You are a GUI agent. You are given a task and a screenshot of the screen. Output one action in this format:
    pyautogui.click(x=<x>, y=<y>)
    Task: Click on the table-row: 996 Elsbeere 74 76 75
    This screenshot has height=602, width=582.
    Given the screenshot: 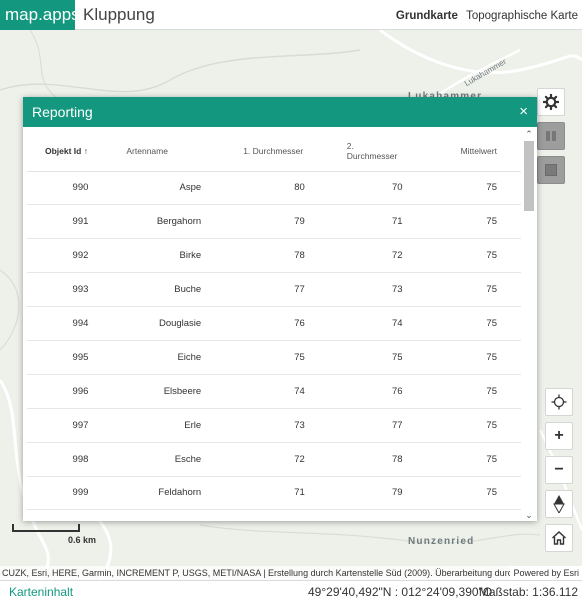 What is the action you would take?
    pyautogui.click(x=274, y=391)
    